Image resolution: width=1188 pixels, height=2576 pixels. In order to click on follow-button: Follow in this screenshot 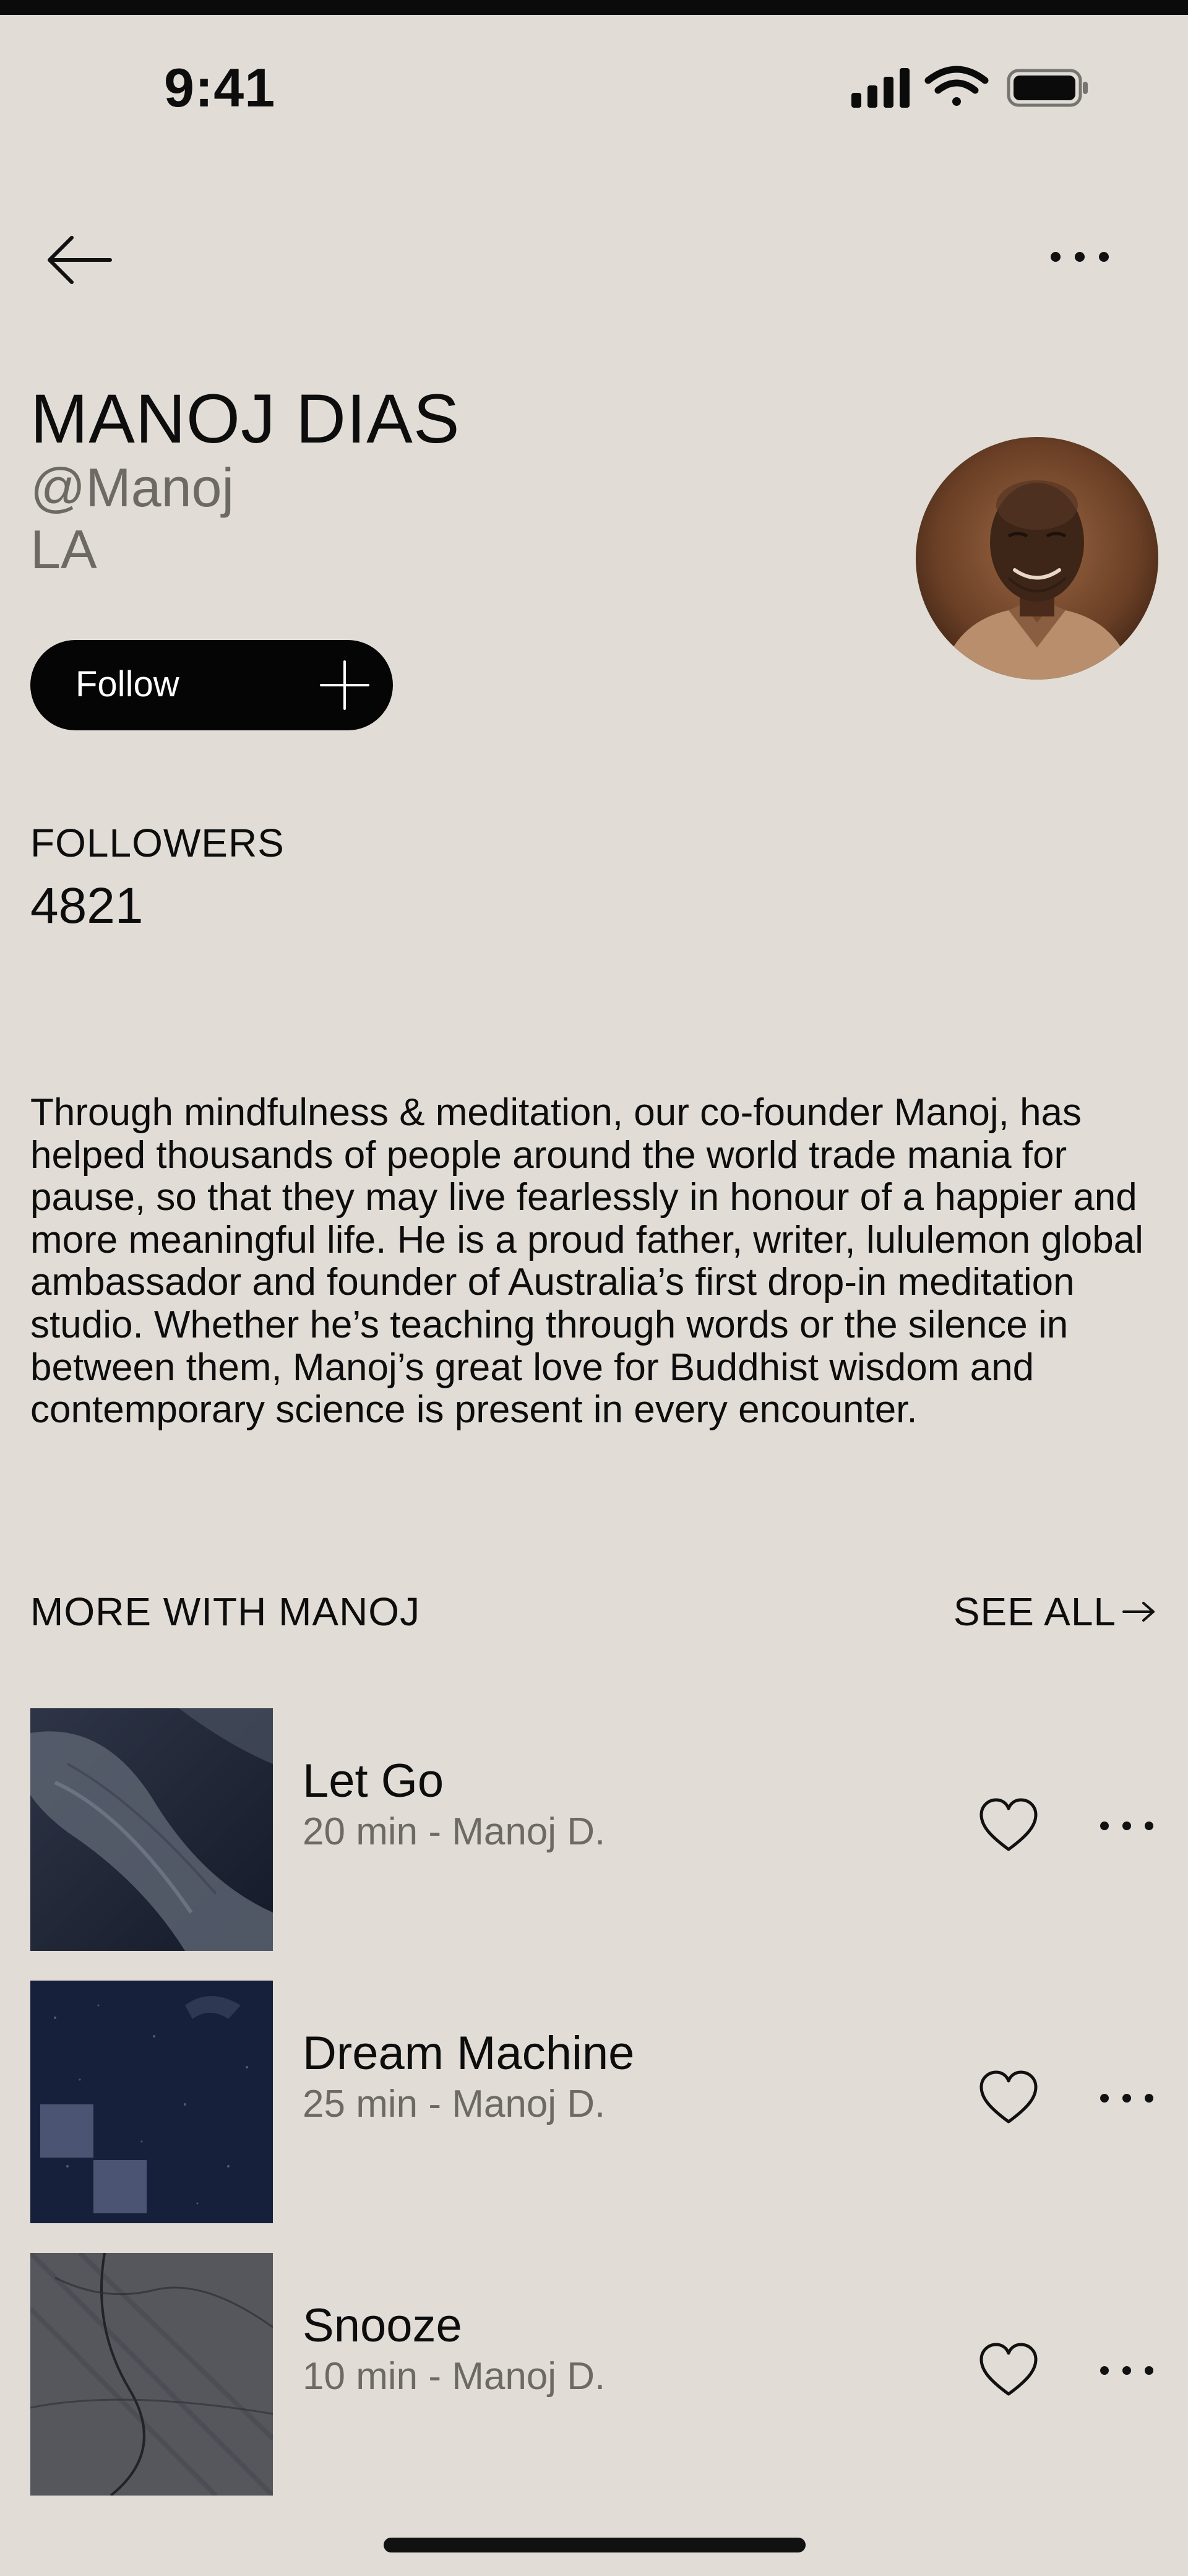, I will do `click(211, 685)`.